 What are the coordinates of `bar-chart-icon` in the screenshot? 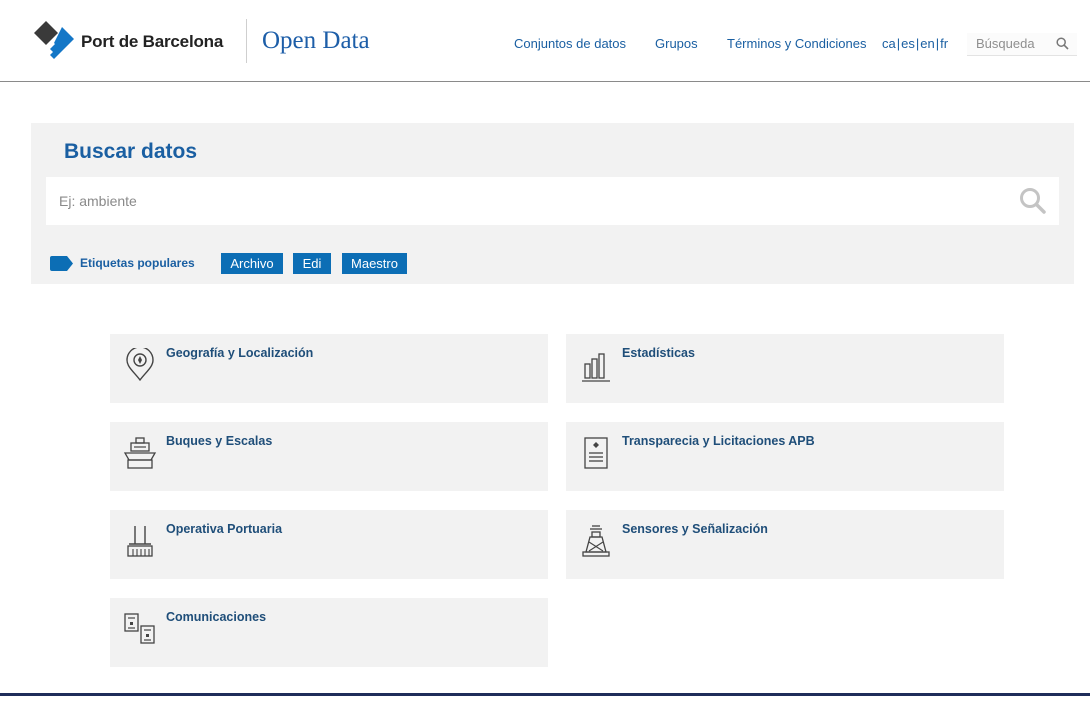 It's located at (596, 367).